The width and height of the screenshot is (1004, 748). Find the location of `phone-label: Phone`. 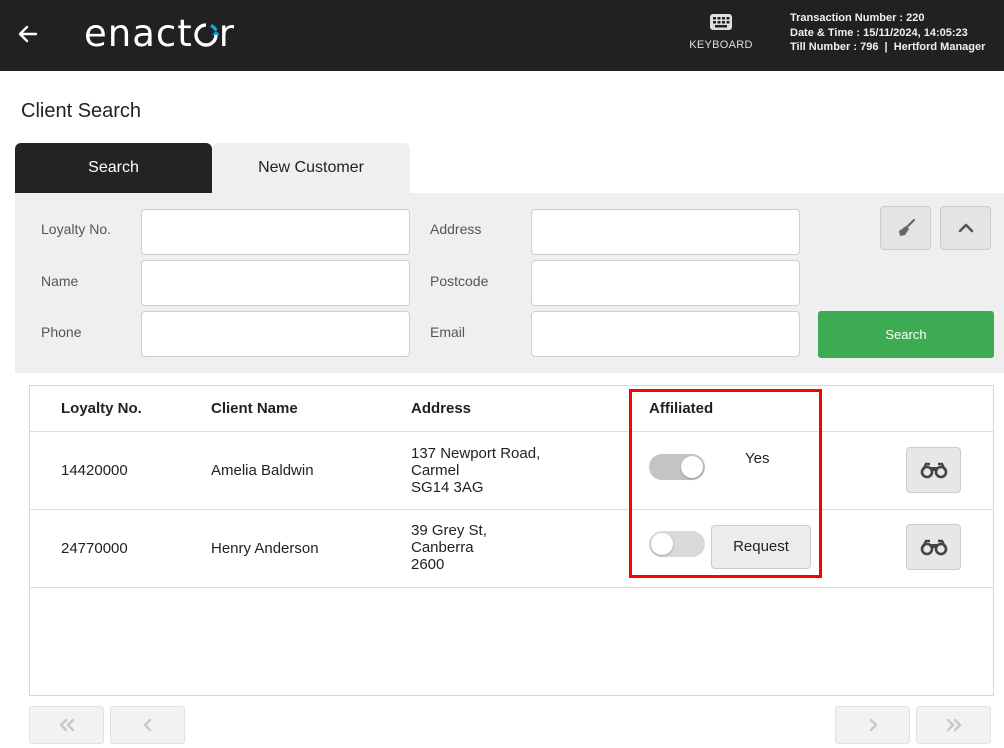

phone-label: Phone is located at coordinates (61, 332).